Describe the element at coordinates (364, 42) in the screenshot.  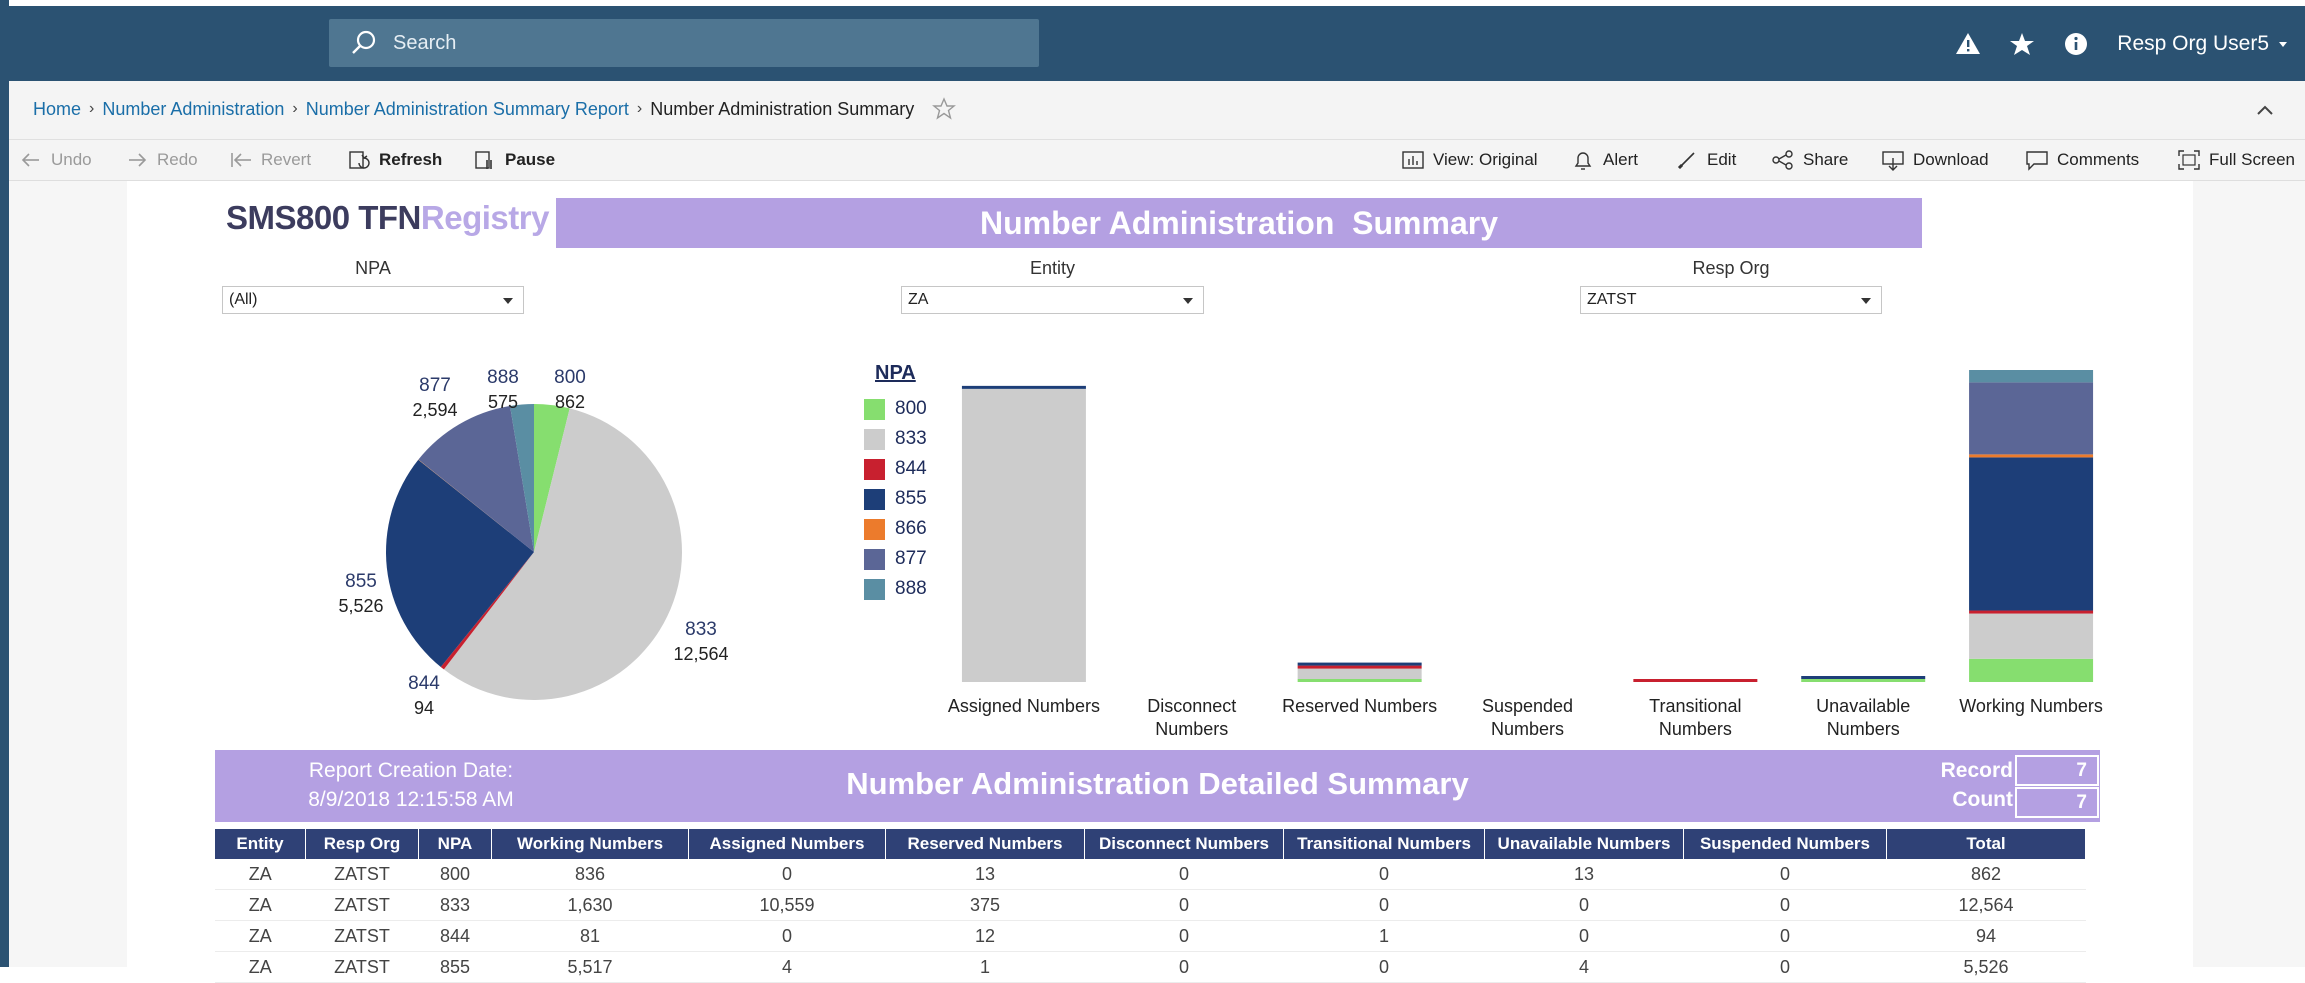
I see `search-icon` at that location.